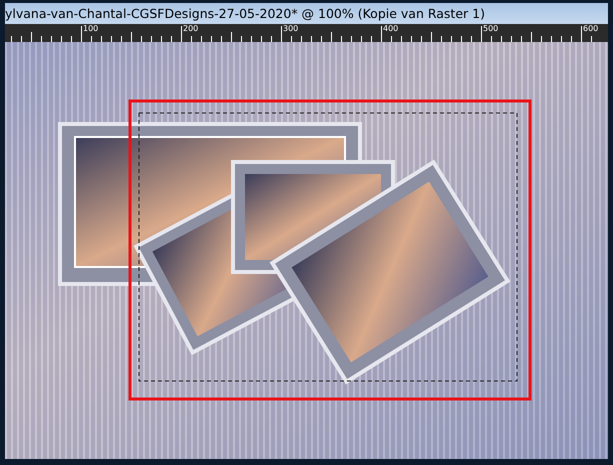 This screenshot has height=465, width=613. Describe the element at coordinates (291, 29) in the screenshot. I see `ruler-label: 300` at that location.